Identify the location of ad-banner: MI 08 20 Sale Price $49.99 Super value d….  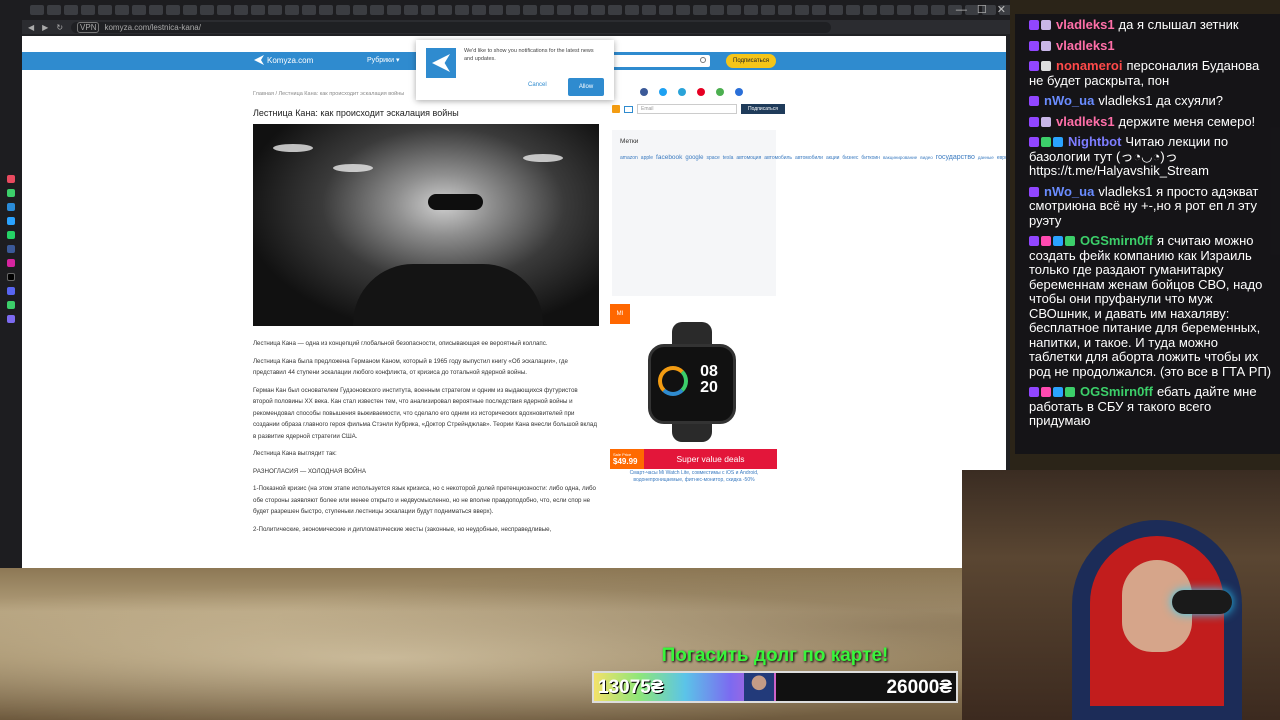
(693, 394).